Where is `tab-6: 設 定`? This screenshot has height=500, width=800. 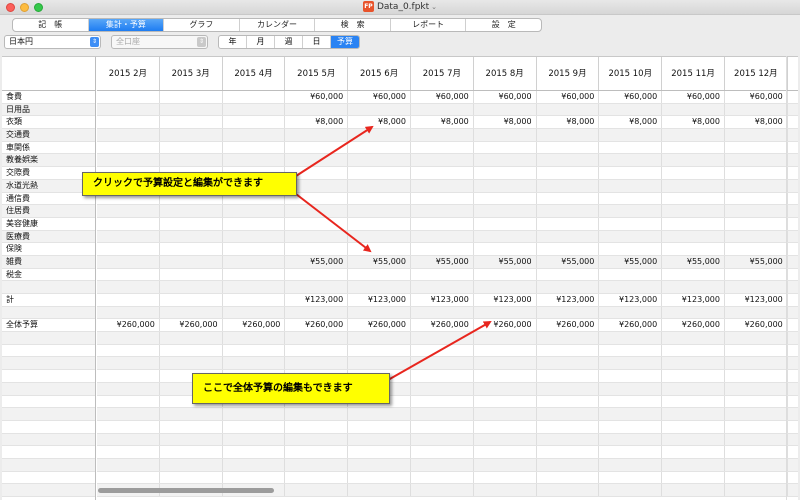 tab-6: 設 定 is located at coordinates (503, 25).